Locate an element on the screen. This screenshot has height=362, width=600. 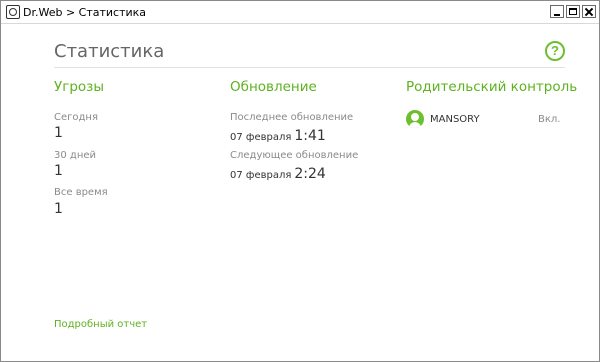
user-avatar-icon is located at coordinates (415, 119).